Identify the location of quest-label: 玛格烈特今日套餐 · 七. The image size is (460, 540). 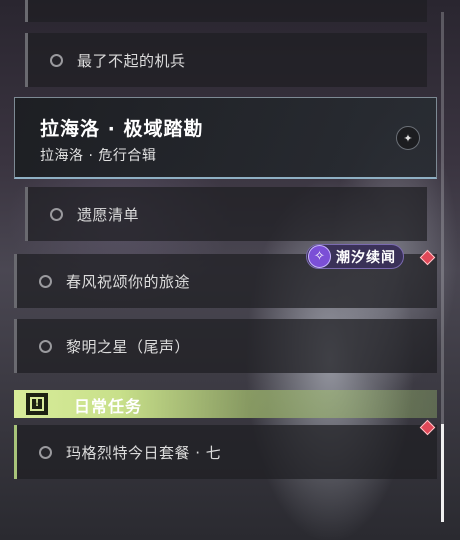
(144, 452).